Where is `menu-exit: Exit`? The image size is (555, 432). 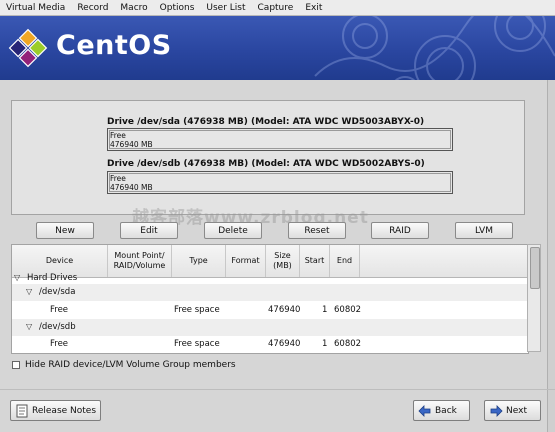 menu-exit: Exit is located at coordinates (313, 8).